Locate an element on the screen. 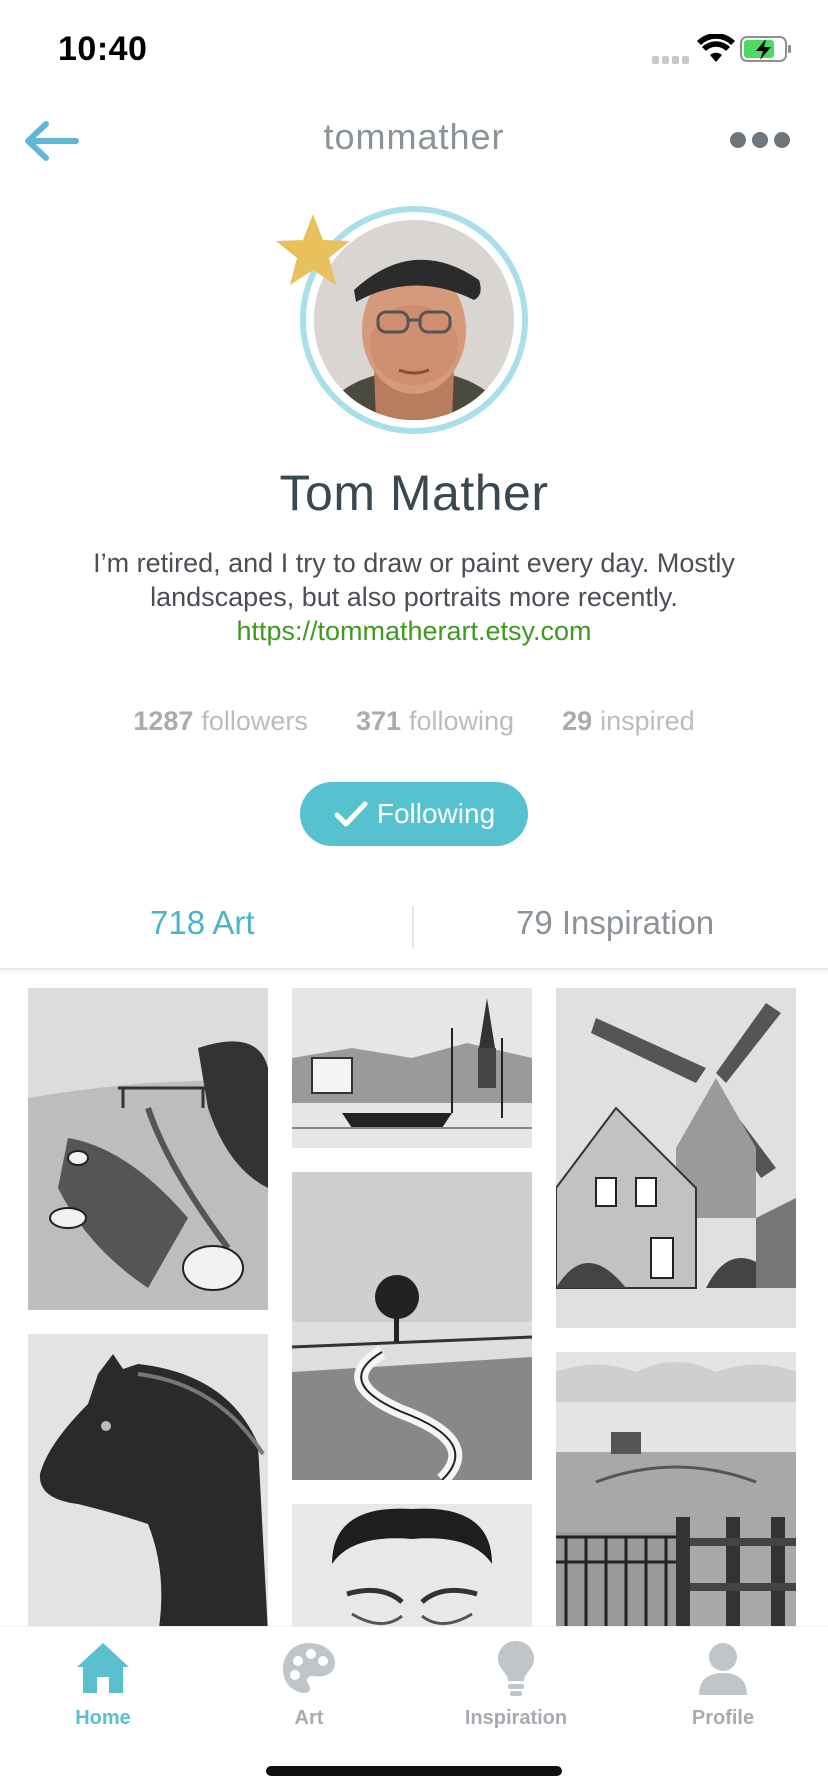  lightbulb-icon is located at coordinates (516, 1668).